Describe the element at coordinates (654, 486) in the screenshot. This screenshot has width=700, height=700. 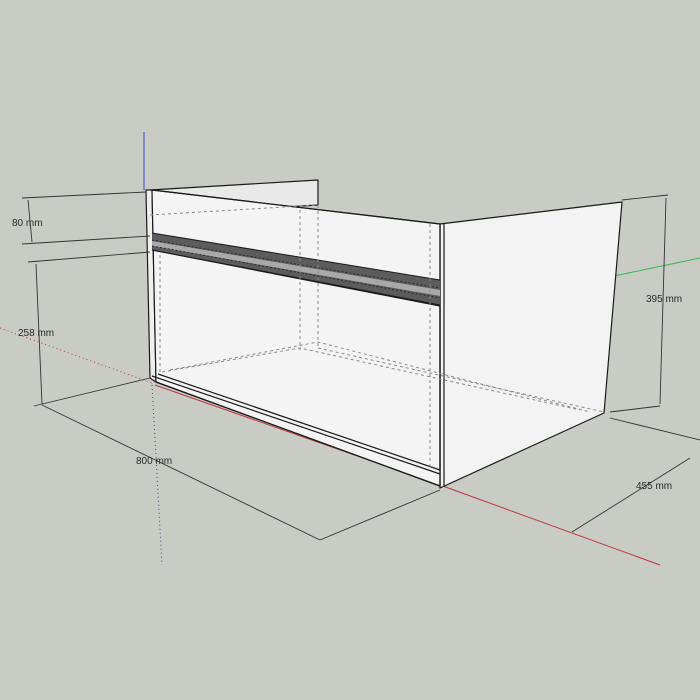
I see `dimension-label-455: 455 mm` at that location.